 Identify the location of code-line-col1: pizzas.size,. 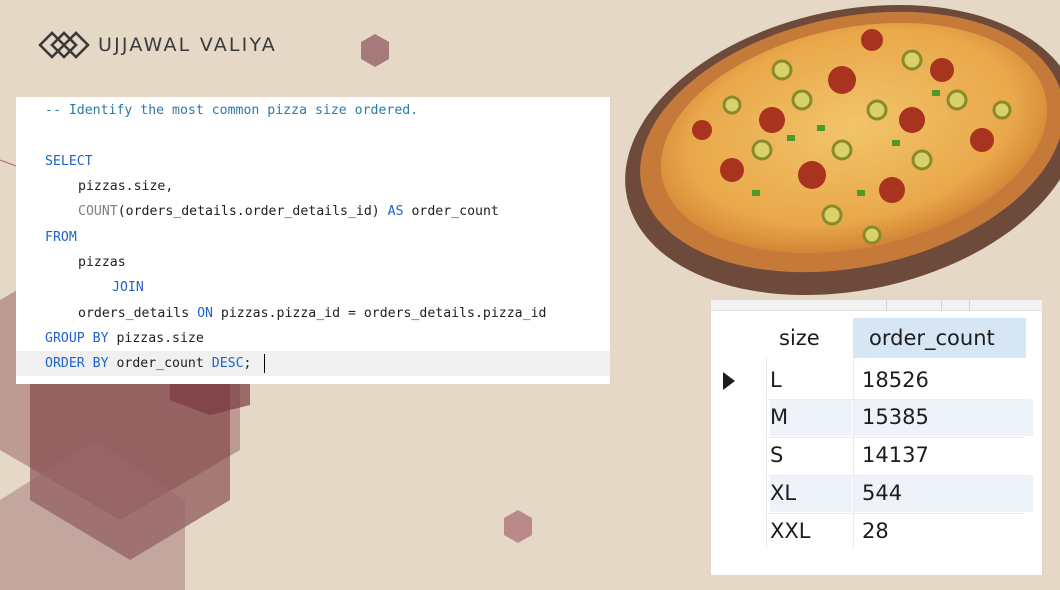
(313, 186).